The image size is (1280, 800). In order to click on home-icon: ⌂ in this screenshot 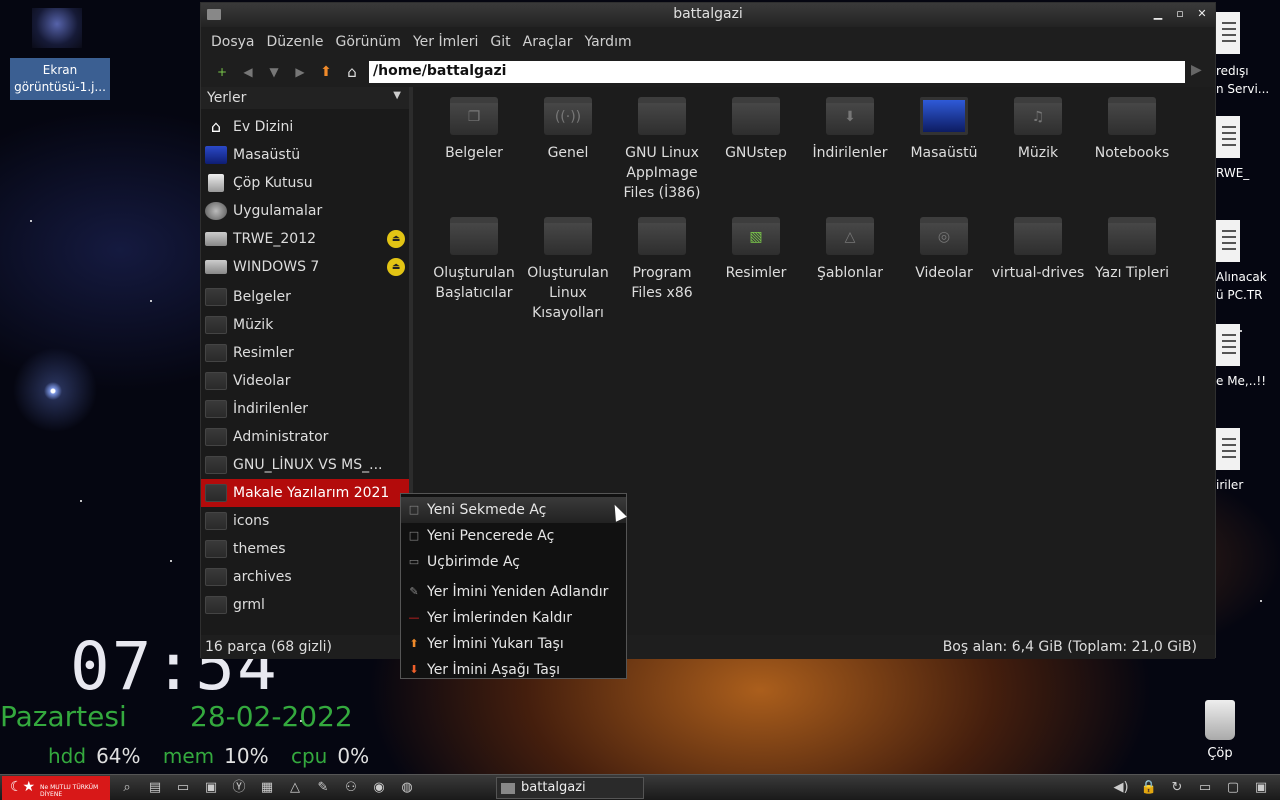, I will do `click(352, 72)`.